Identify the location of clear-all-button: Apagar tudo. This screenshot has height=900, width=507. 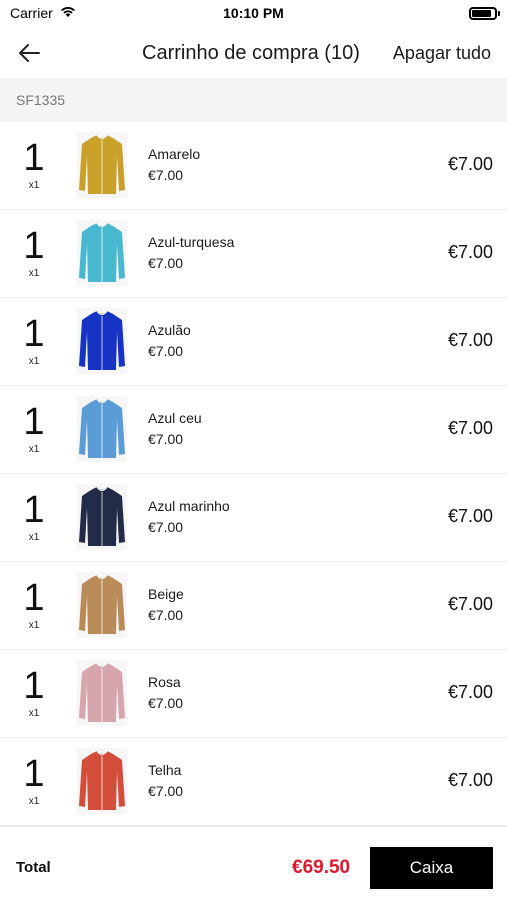
(442, 53).